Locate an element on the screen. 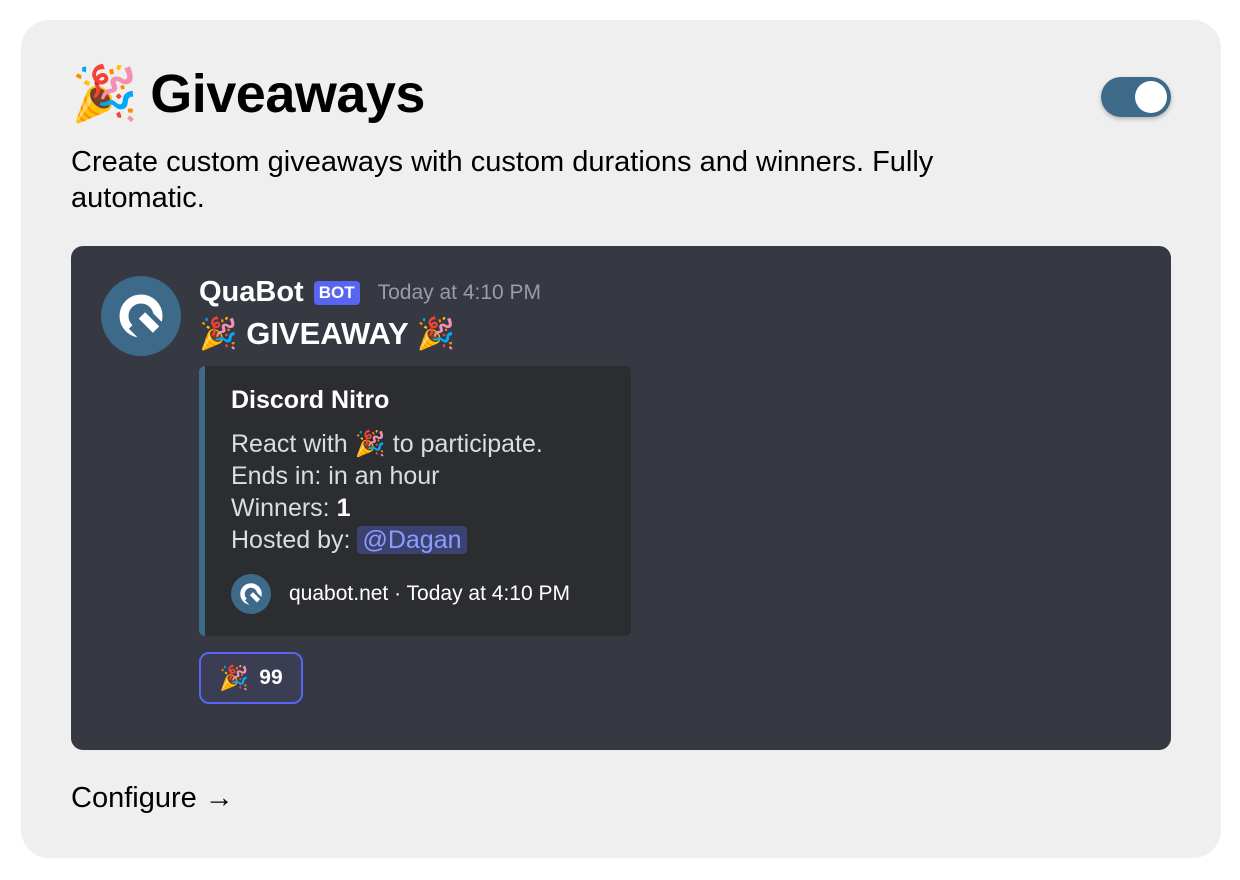 The width and height of the screenshot is (1240, 880). message-content: 🎉 GIVEAWAY 🎉 is located at coordinates (327, 333).